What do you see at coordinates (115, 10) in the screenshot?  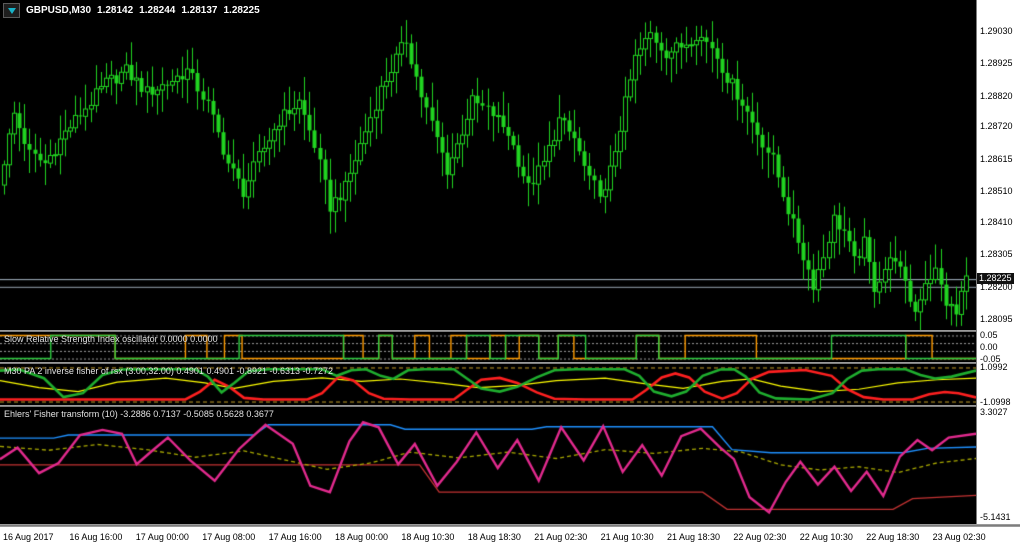 I see `open-value: 1.28142` at bounding box center [115, 10].